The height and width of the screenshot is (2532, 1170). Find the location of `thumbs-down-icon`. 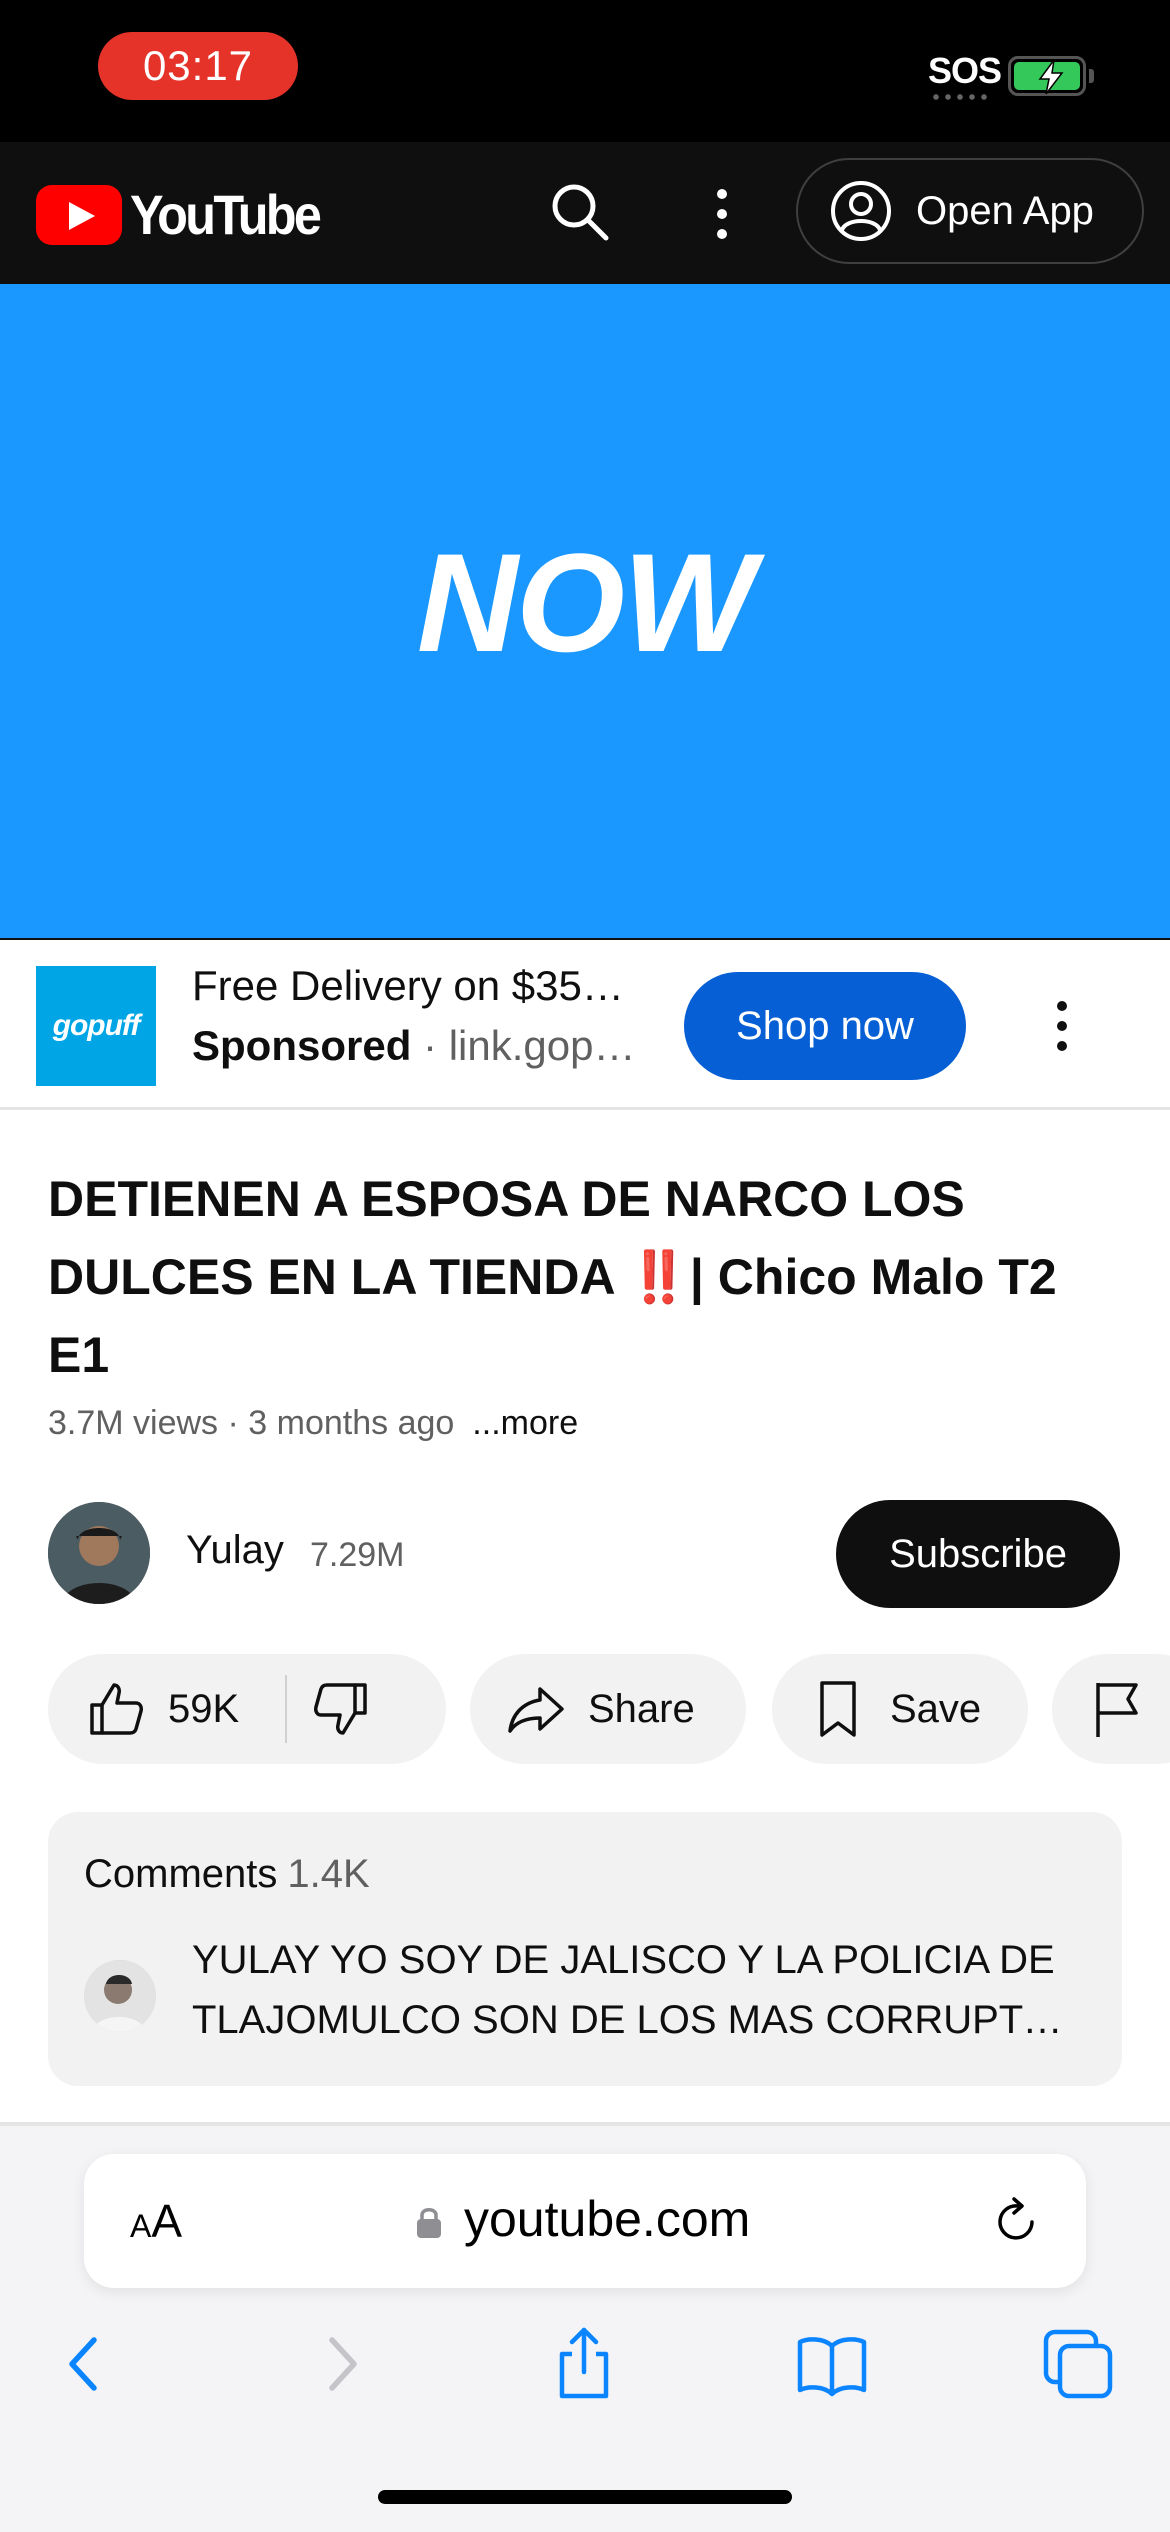

thumbs-down-icon is located at coordinates (341, 1709).